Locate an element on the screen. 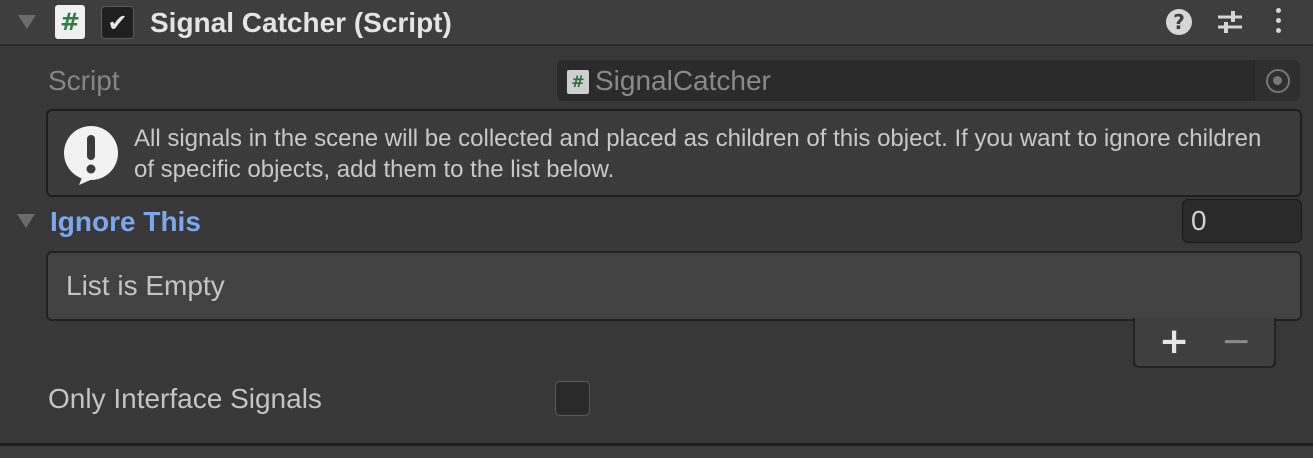 The width and height of the screenshot is (1313, 458). script-label: Script is located at coordinates (84, 80).